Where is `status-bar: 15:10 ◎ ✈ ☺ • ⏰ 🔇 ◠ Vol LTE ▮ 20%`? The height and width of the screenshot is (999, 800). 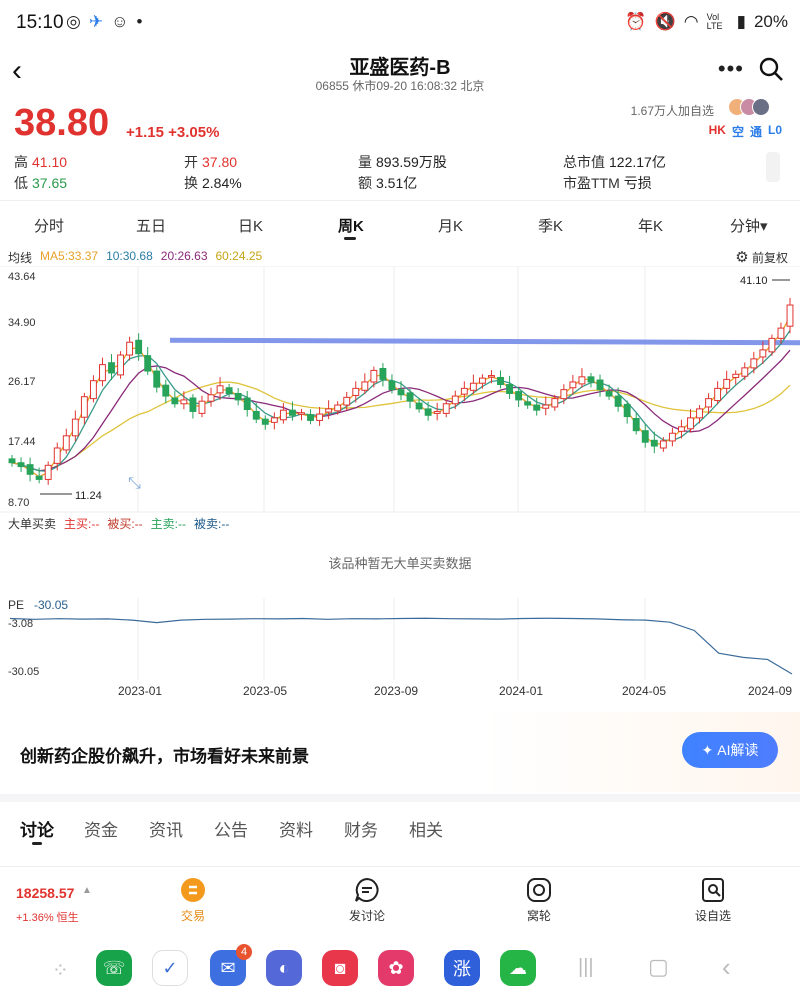
status-bar: 15:10 ◎ ✈ ☺ • ⏰ 🔇 ◠ Vol LTE ▮ 20% is located at coordinates (400, 23).